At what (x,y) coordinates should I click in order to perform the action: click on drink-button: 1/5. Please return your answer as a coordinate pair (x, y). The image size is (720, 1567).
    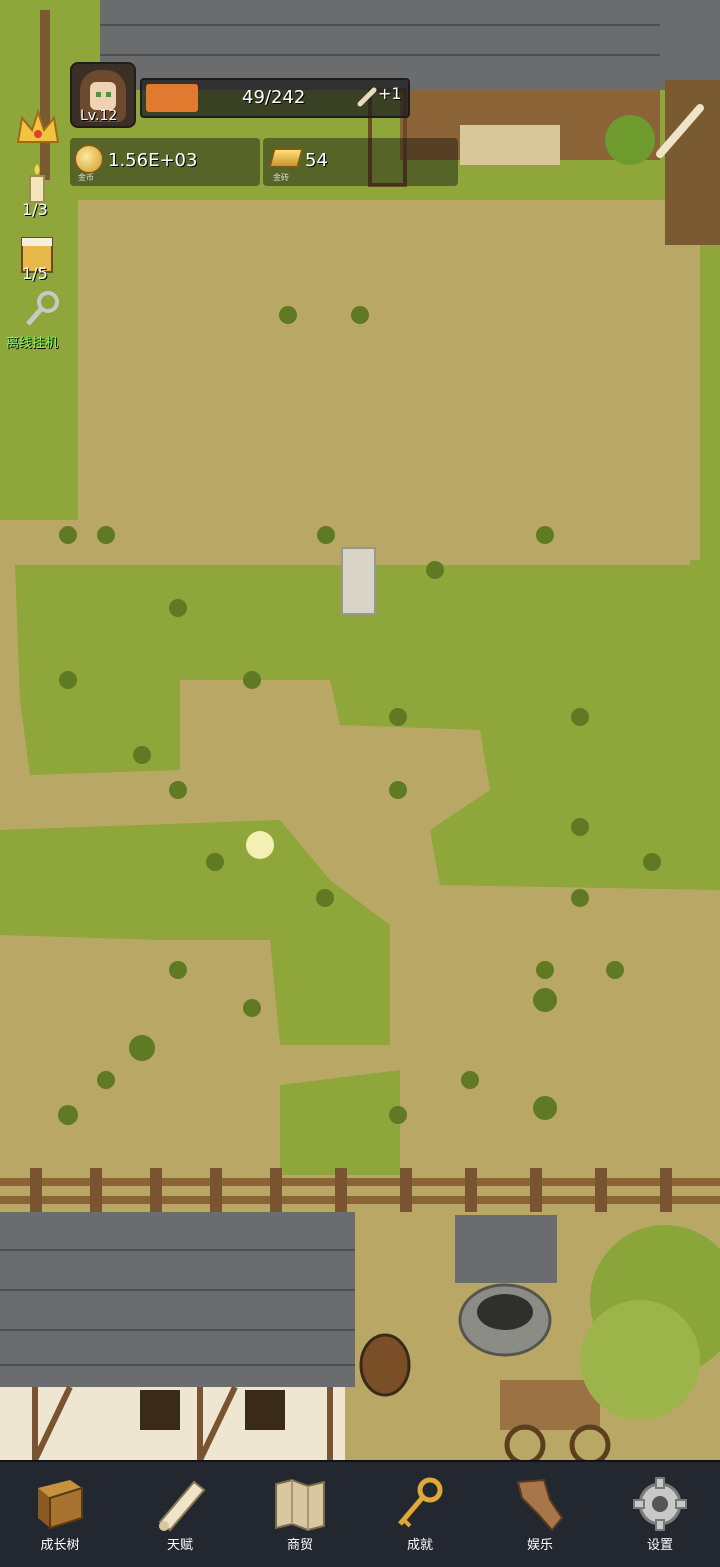
    Looking at the image, I should click on (38, 258).